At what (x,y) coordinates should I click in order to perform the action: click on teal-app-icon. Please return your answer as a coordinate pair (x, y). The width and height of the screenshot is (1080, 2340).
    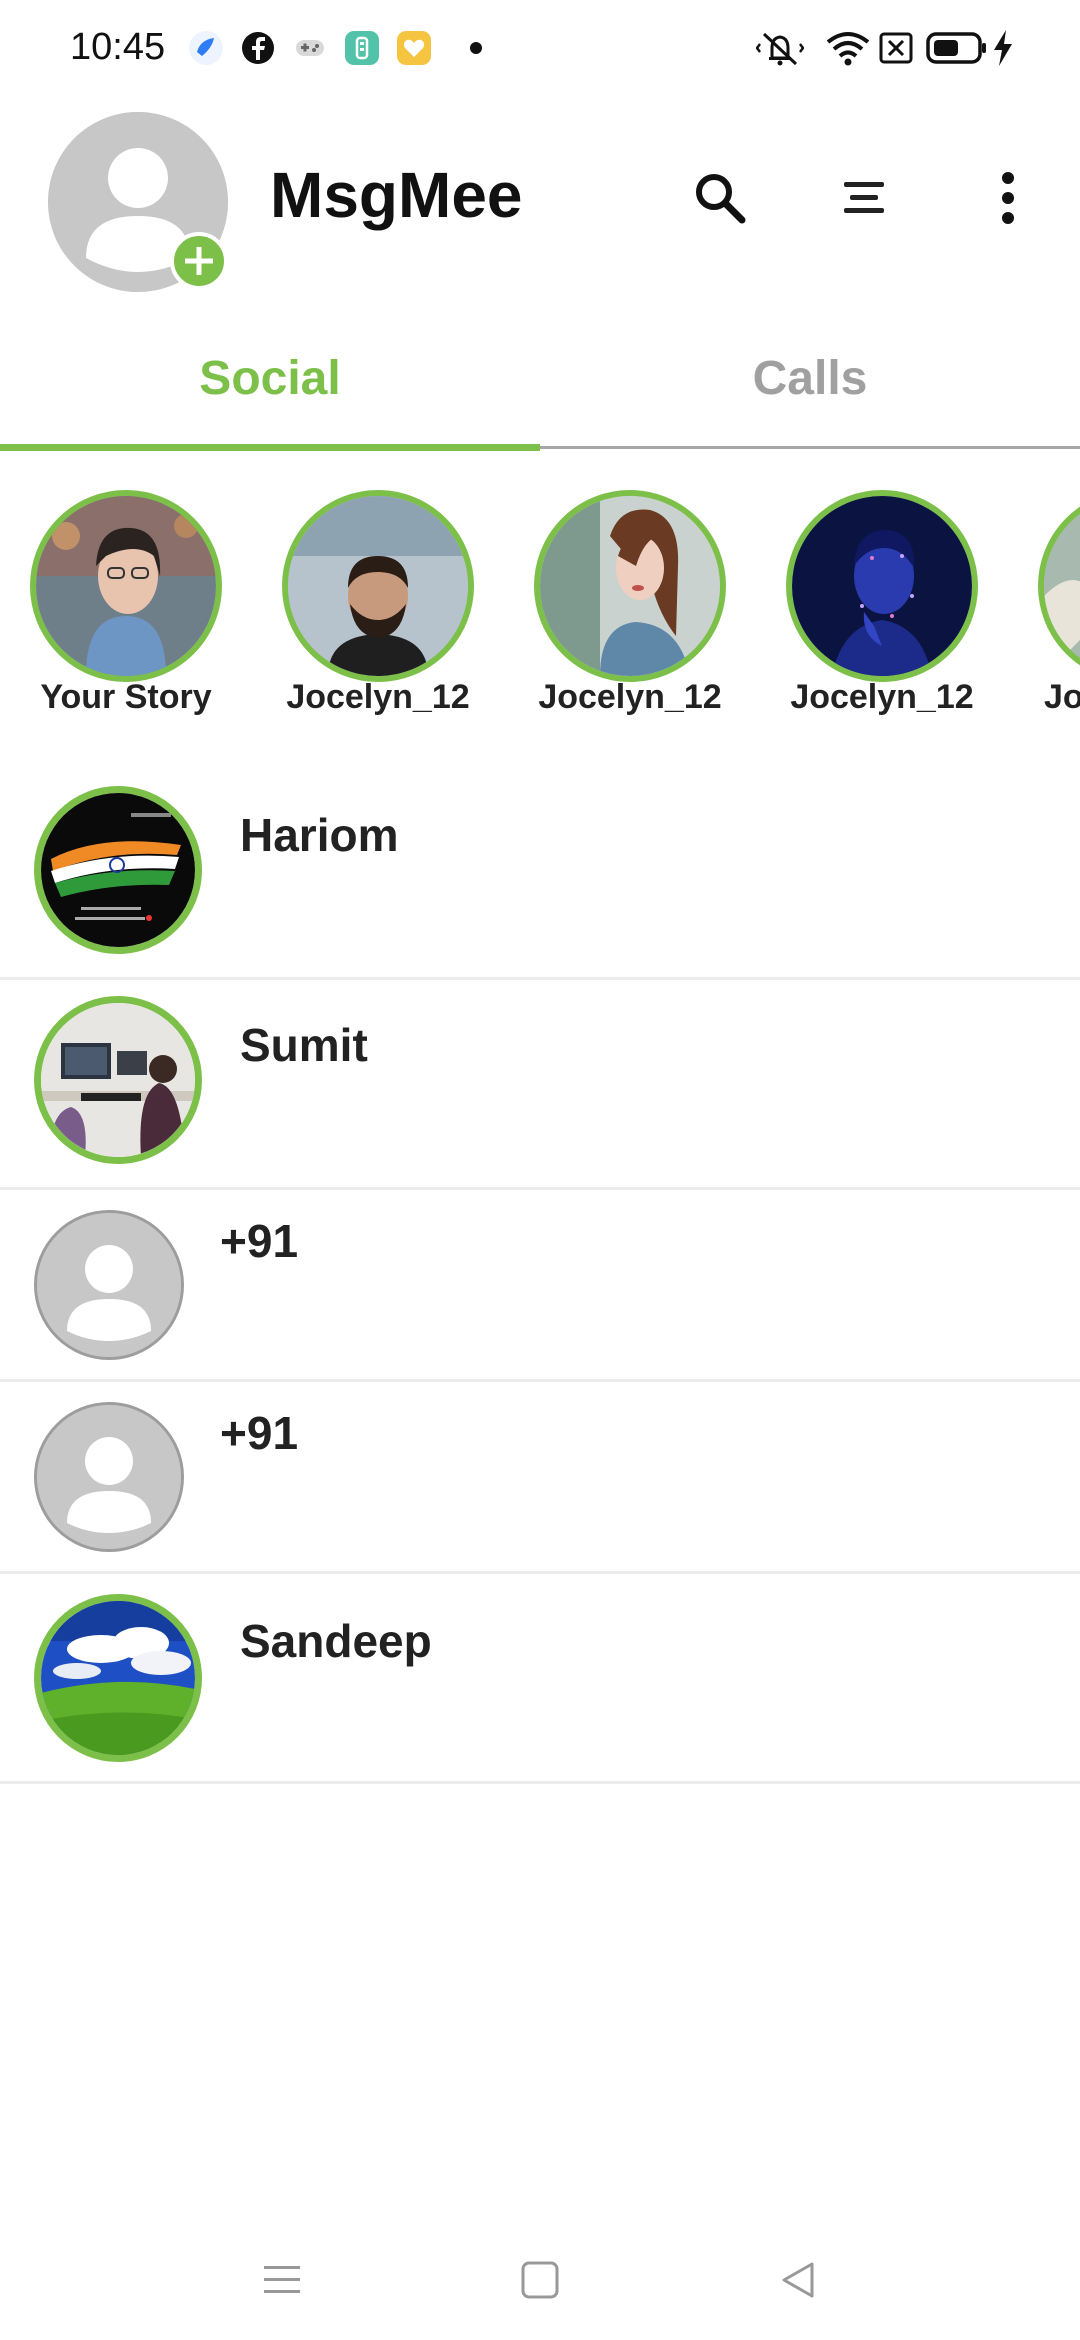
    Looking at the image, I should click on (362, 48).